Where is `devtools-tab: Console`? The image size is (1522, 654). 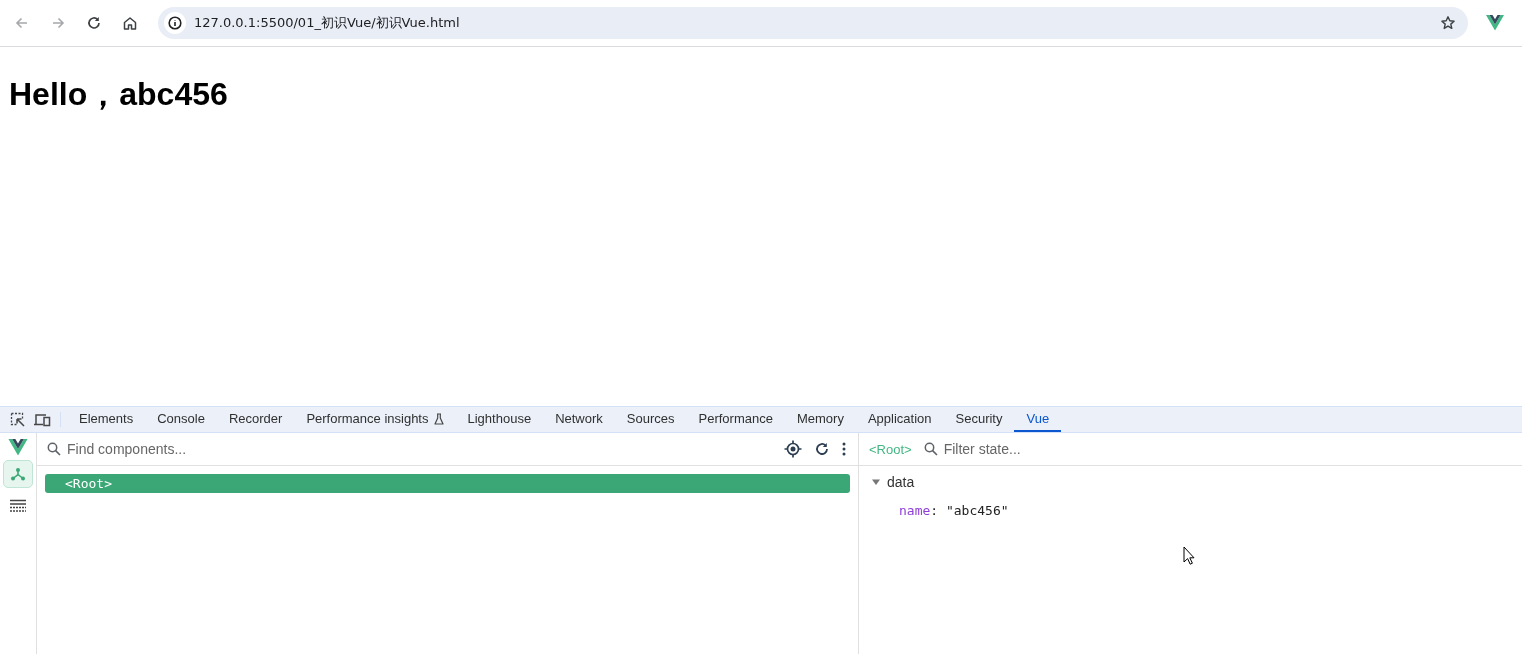 devtools-tab: Console is located at coordinates (181, 419).